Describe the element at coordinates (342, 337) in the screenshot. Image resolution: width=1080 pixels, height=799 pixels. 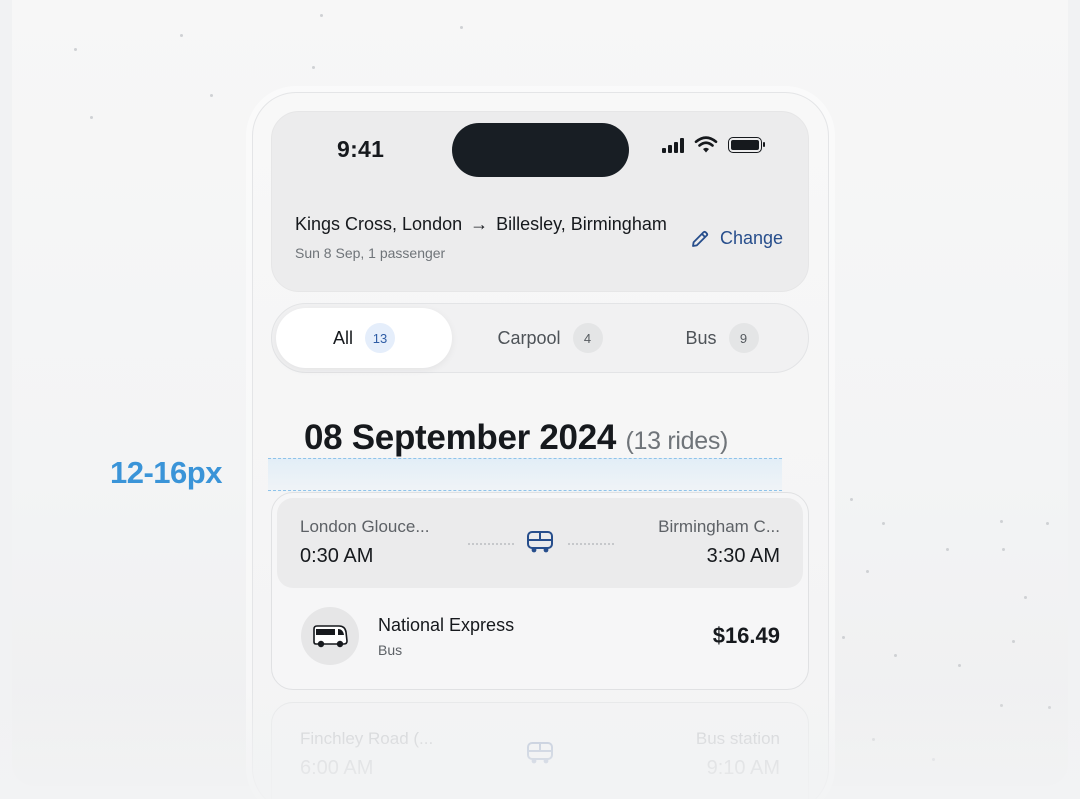
I see `tab-all-label: All` at that location.